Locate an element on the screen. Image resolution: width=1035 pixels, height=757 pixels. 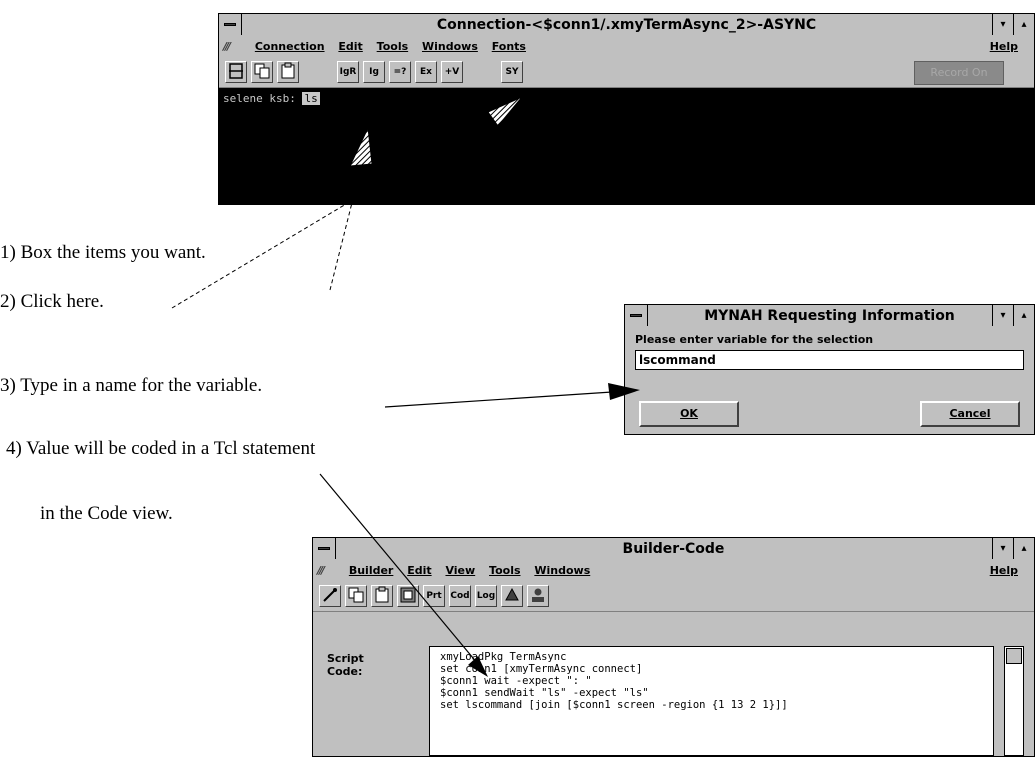
step-3-arrow-line is located at coordinates (498, 399).